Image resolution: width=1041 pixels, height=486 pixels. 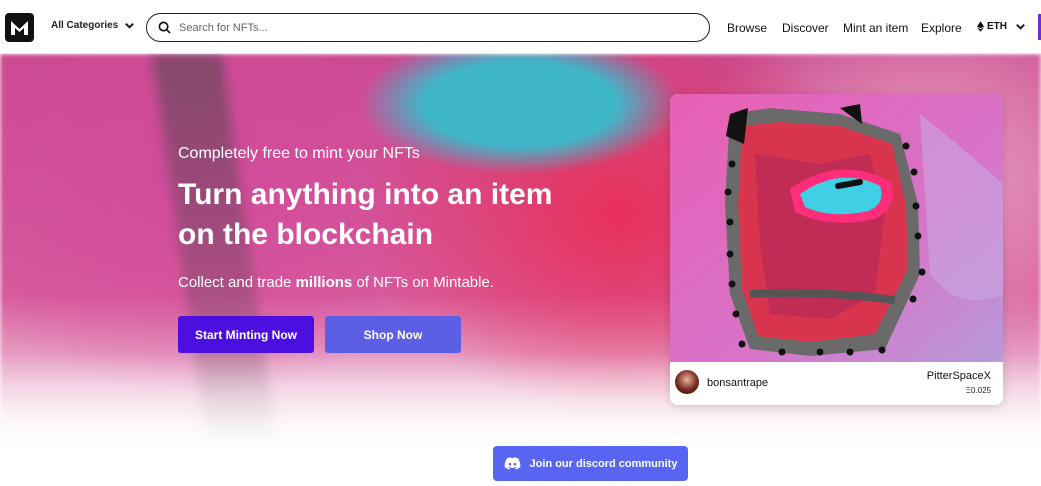 What do you see at coordinates (365, 194) in the screenshot?
I see `hero-title-line-1: Turn anything into an item` at bounding box center [365, 194].